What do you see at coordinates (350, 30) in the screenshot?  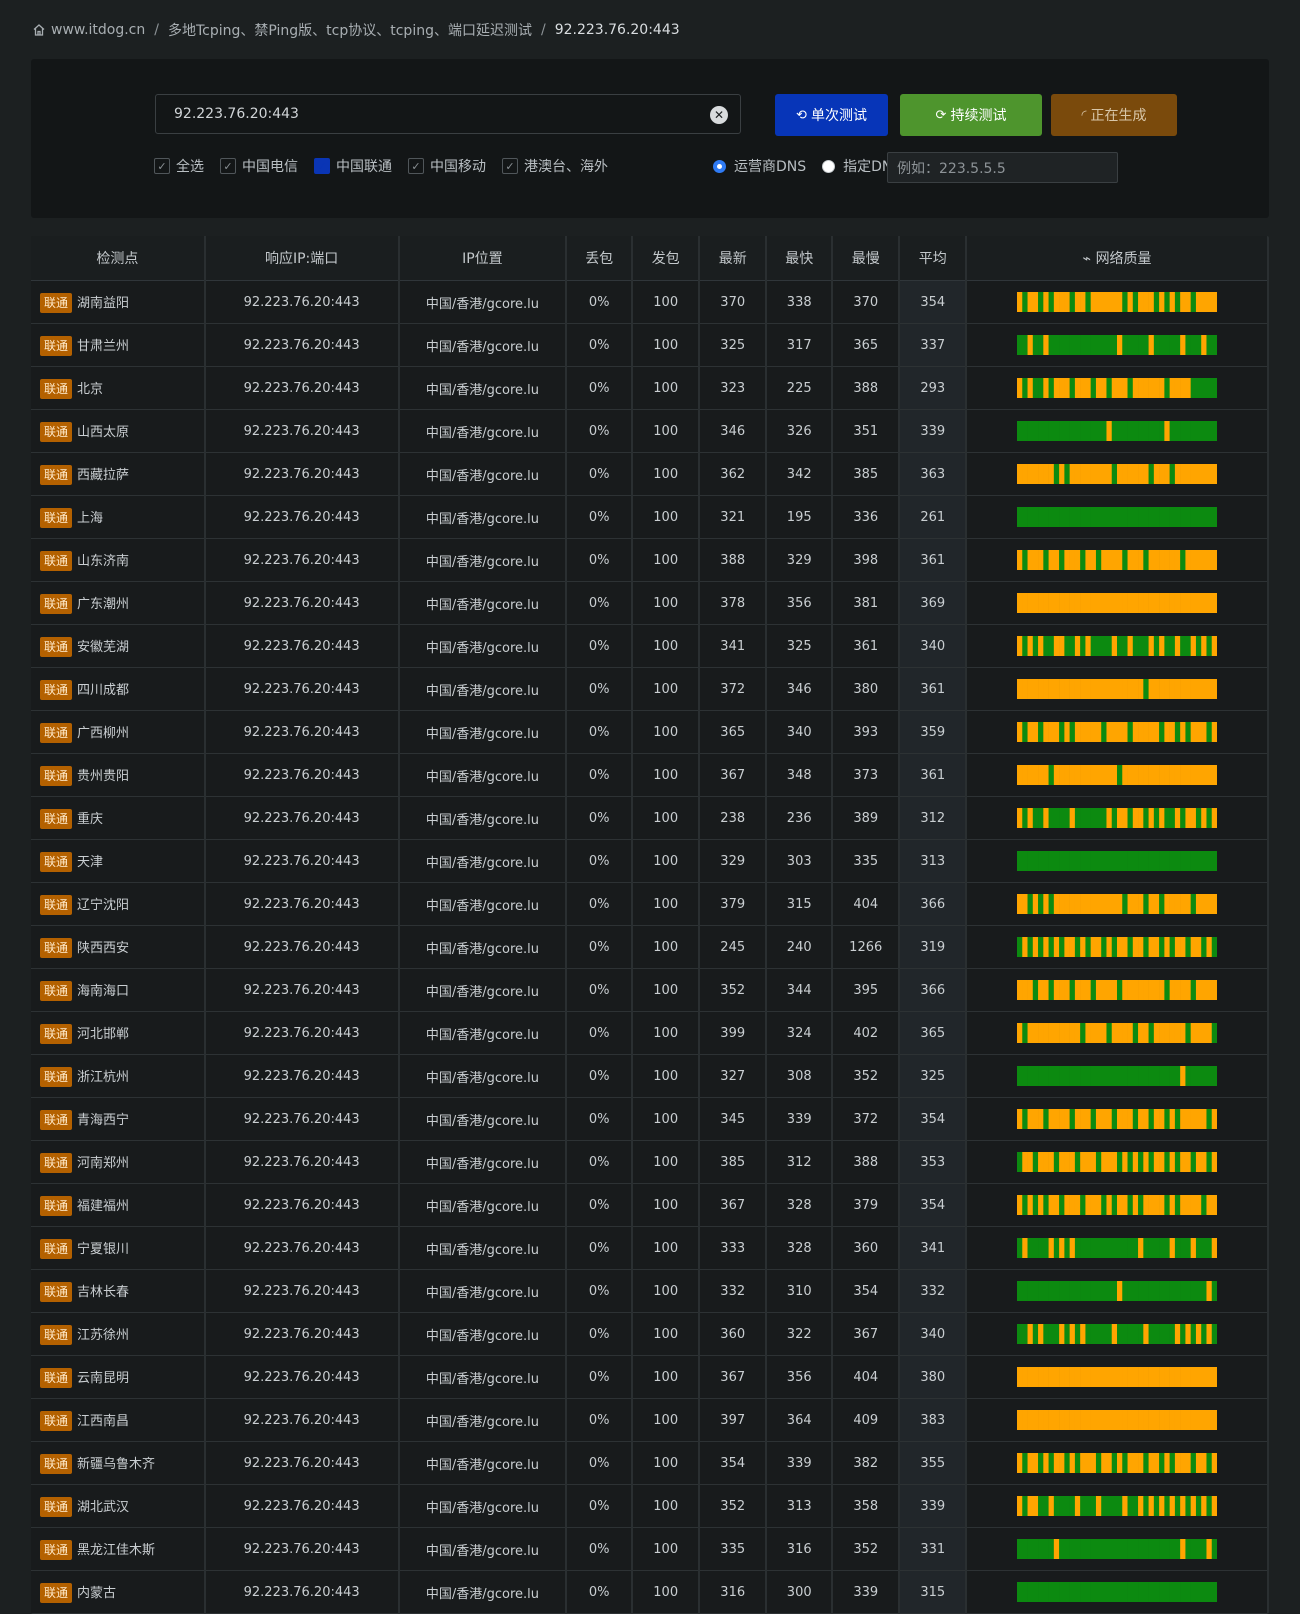 I see `breadcrumb-section-link: 多地Tcping、禁Ping版、tcp协议、tcping、端口延迟测试` at bounding box center [350, 30].